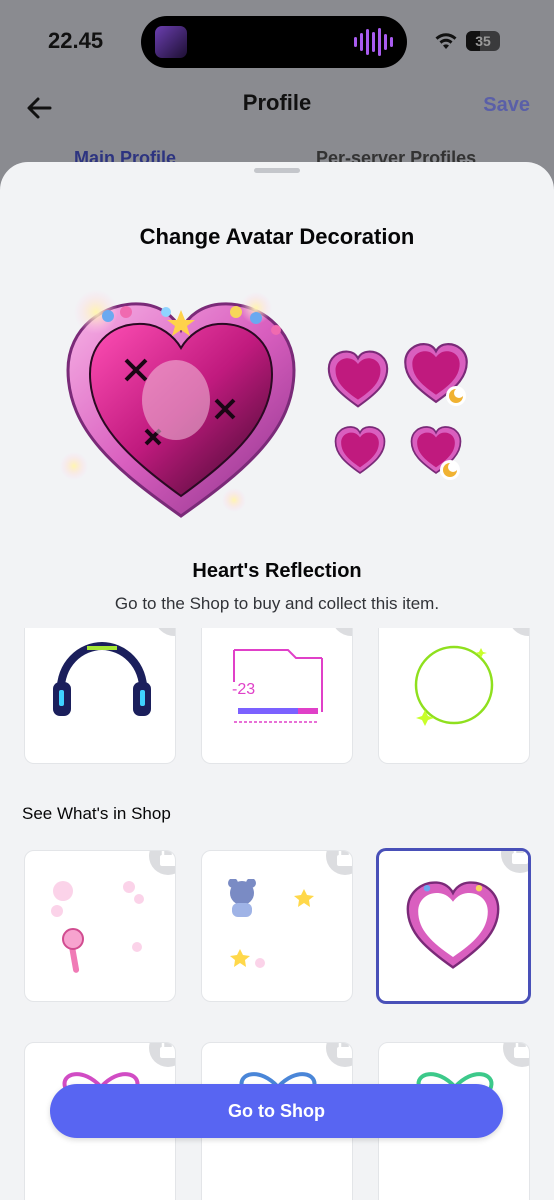 Image resolution: width=554 pixels, height=1200 pixels. I want to click on shop-card-heart-frame-selected, so click(453, 926).